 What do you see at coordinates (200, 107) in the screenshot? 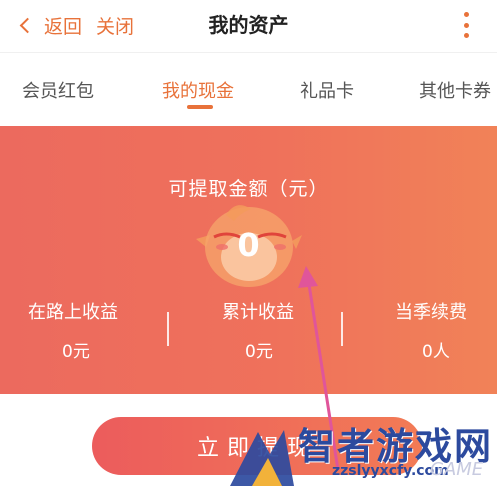
I see `active-tab-indicator` at bounding box center [200, 107].